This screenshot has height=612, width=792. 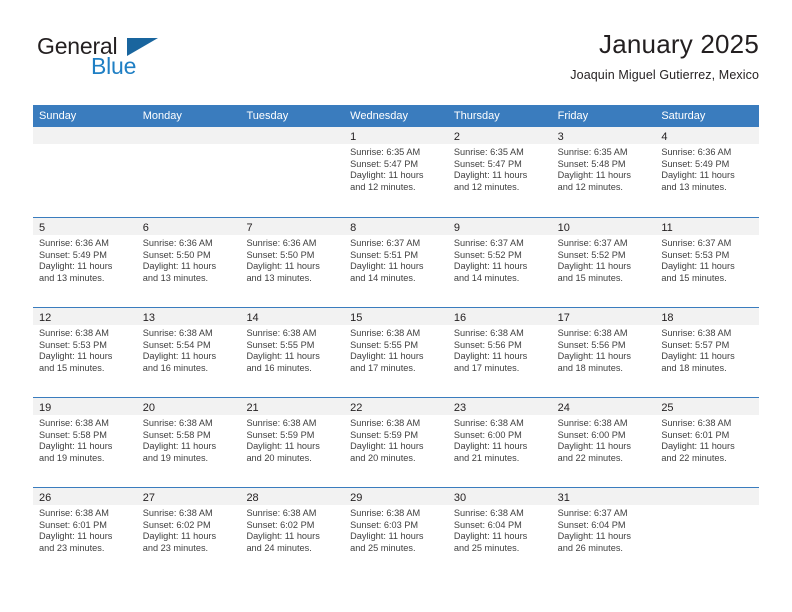 I want to click on day-number: 27, so click(x=148, y=498).